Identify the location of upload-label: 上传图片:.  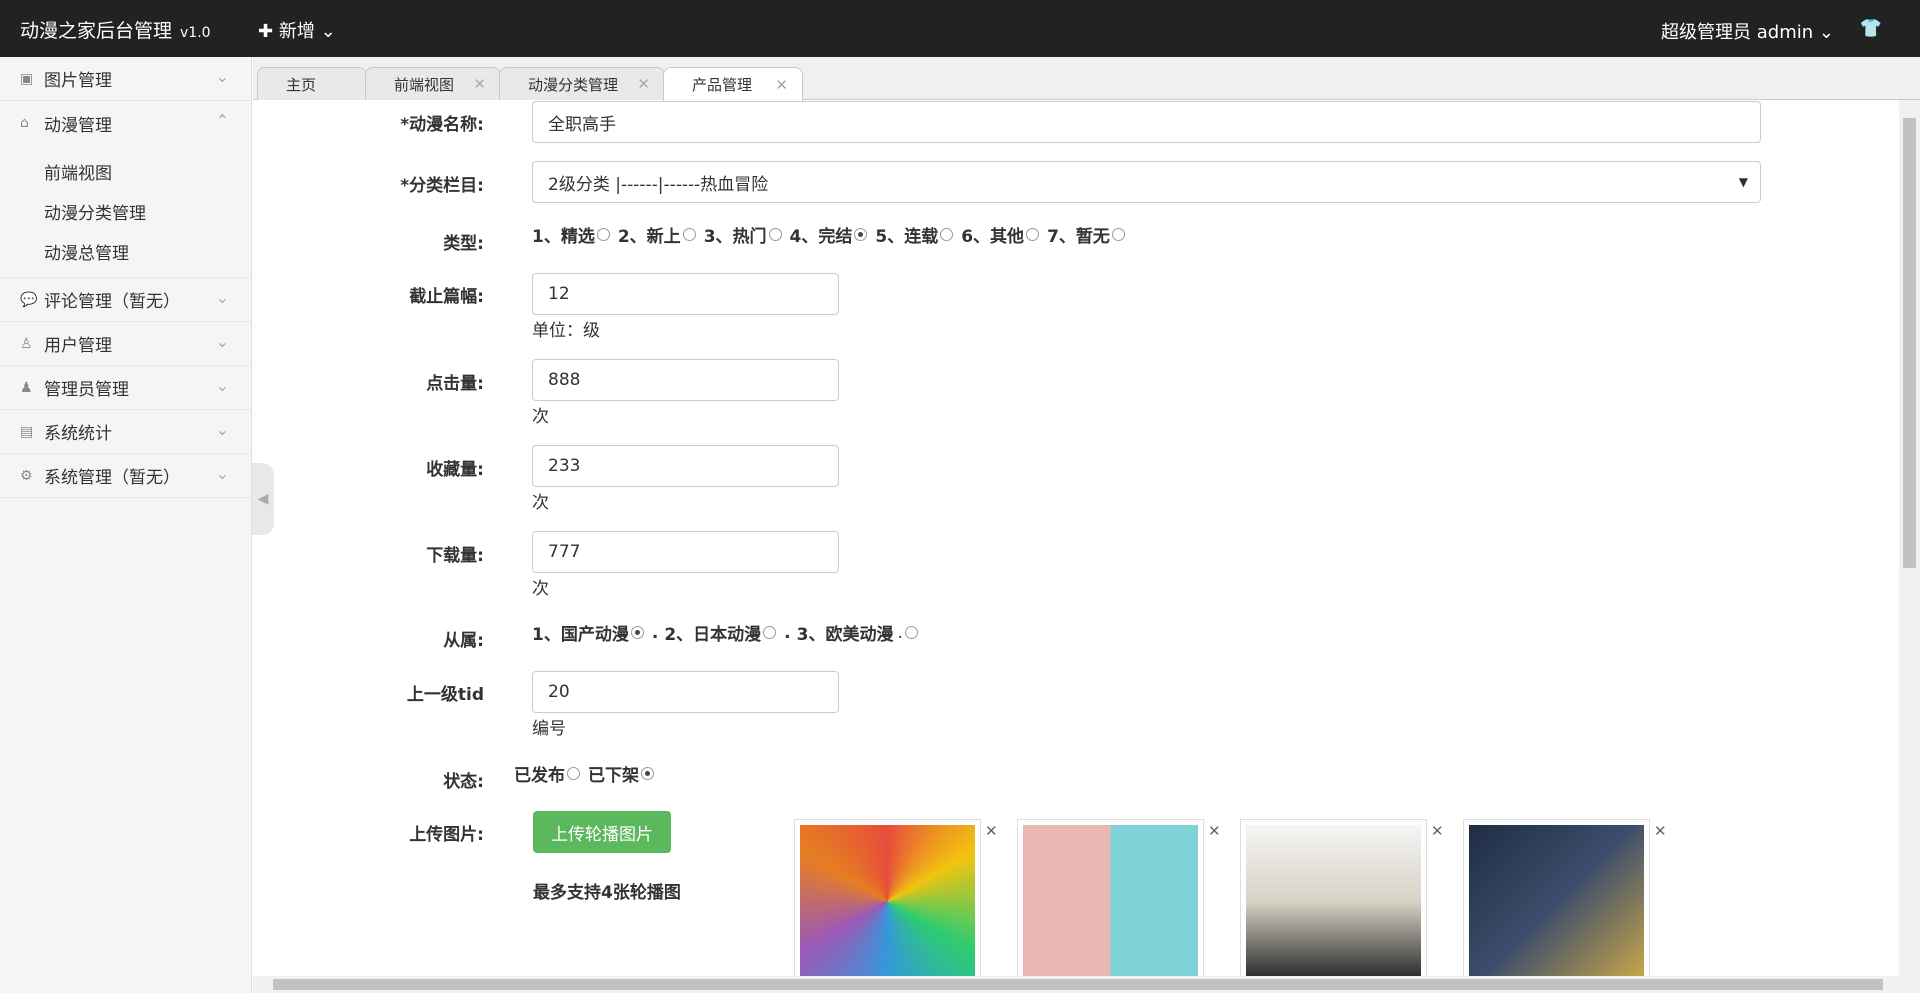
(446, 835).